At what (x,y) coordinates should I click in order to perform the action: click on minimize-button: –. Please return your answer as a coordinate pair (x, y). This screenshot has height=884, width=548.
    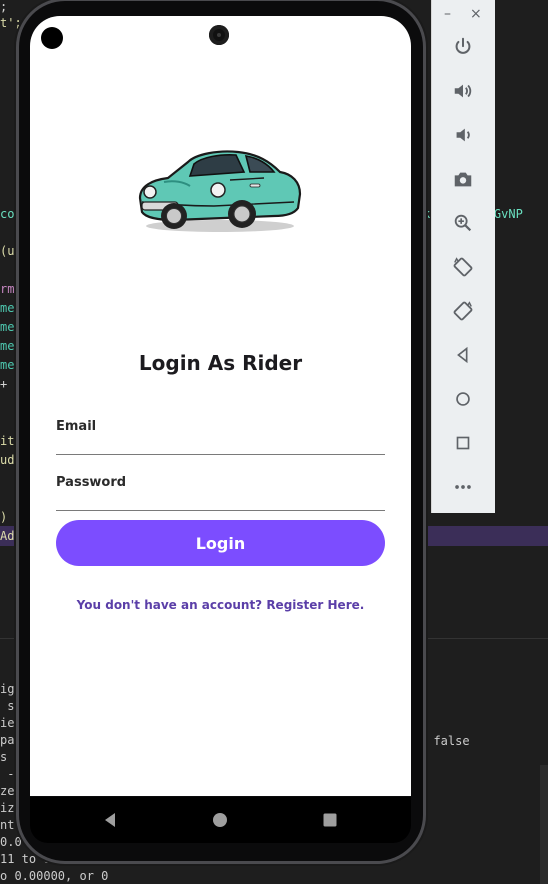
    Looking at the image, I should click on (447, 14).